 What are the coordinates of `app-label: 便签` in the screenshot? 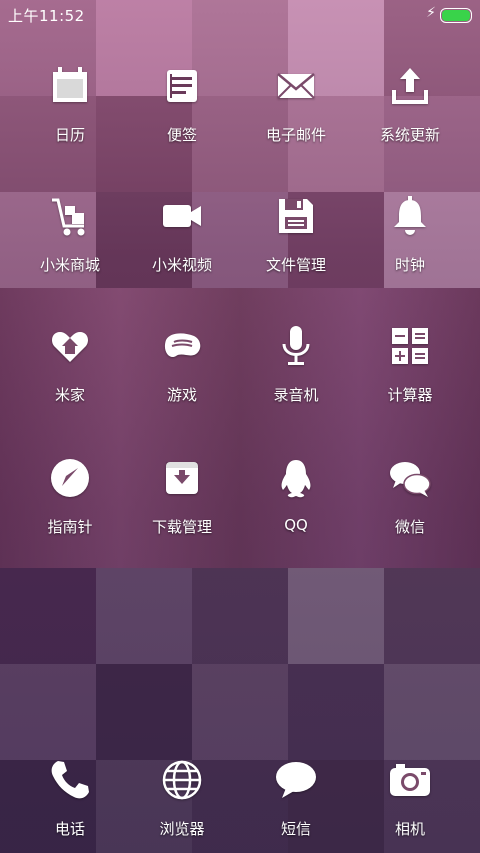 It's located at (181, 135).